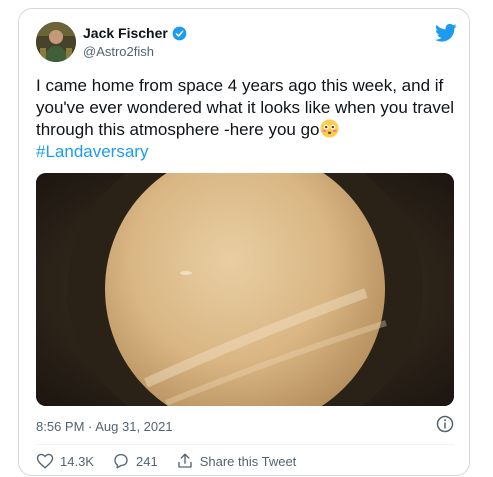 This screenshot has width=493, height=477. Describe the element at coordinates (179, 33) in the screenshot. I see `verified-badge-icon` at that location.